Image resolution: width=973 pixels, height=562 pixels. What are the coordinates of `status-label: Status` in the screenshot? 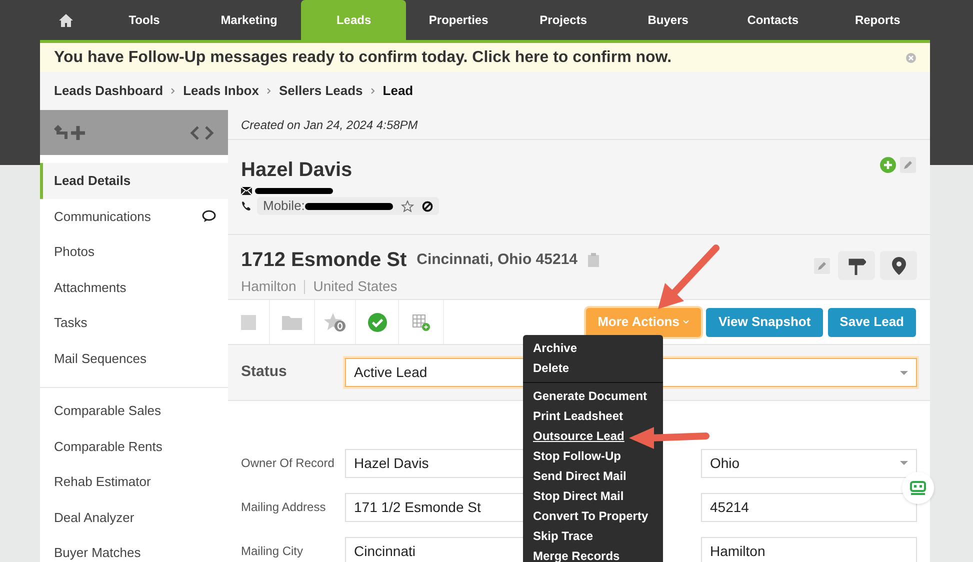 It's located at (264, 372).